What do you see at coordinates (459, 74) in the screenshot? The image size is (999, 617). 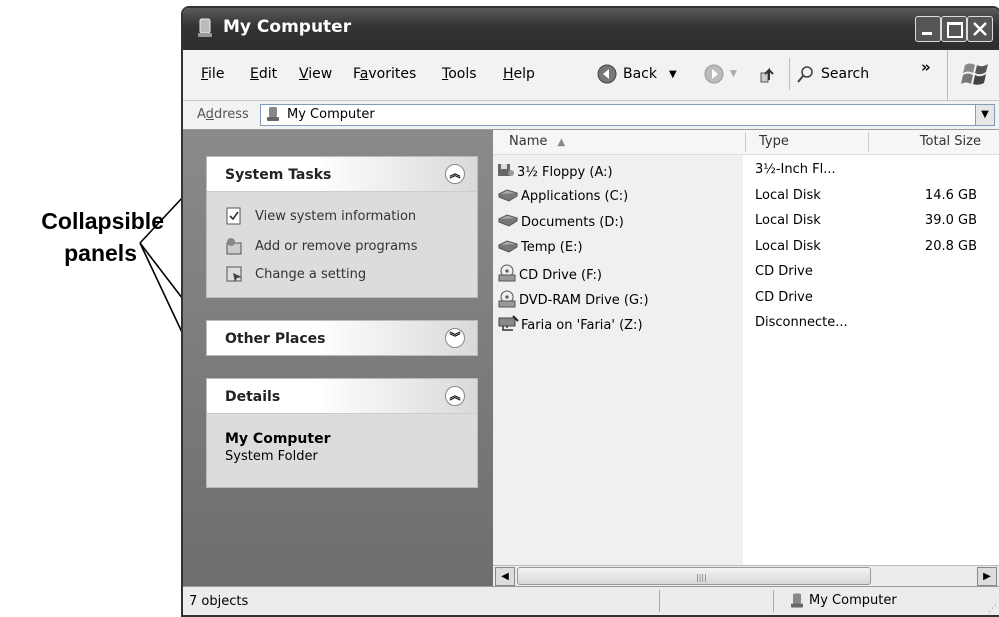 I see `menu-tools: Tools` at bounding box center [459, 74].